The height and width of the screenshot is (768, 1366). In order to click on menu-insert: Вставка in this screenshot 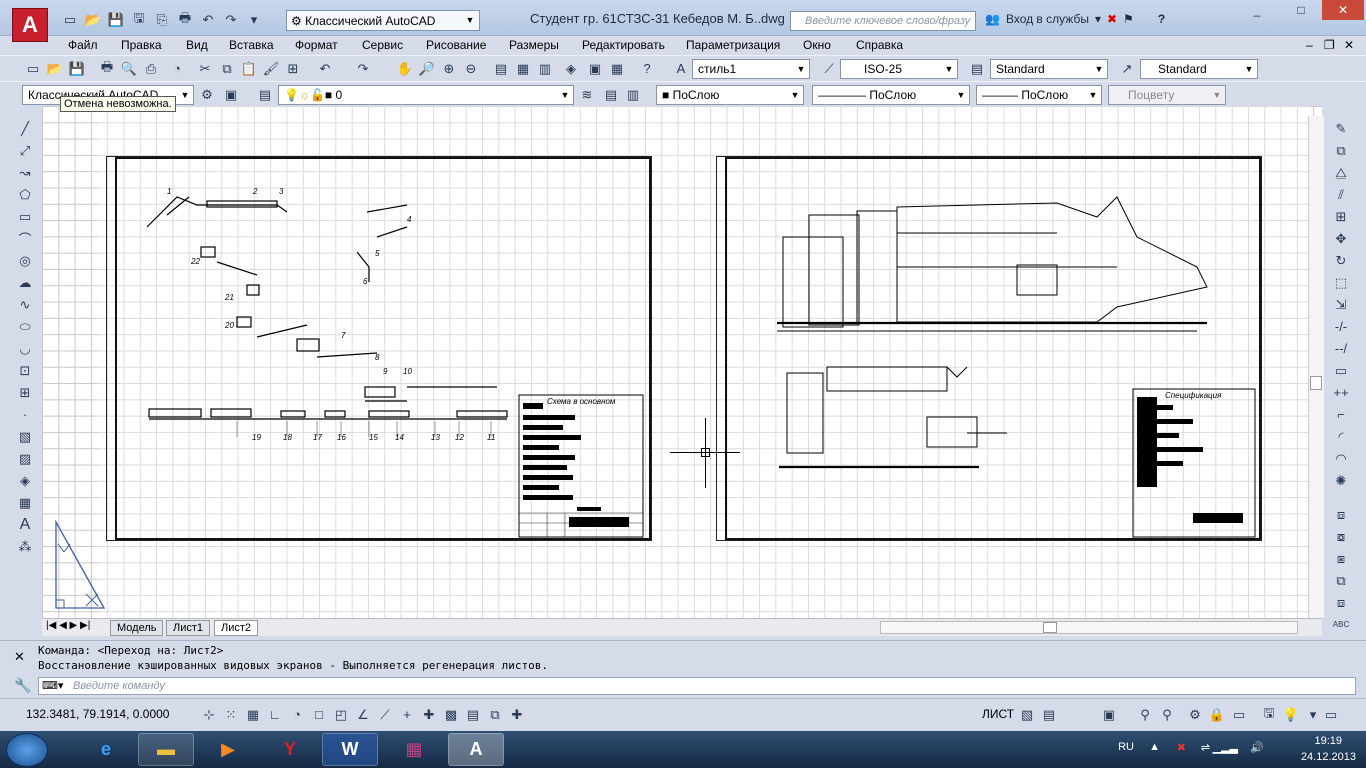, I will do `click(251, 45)`.